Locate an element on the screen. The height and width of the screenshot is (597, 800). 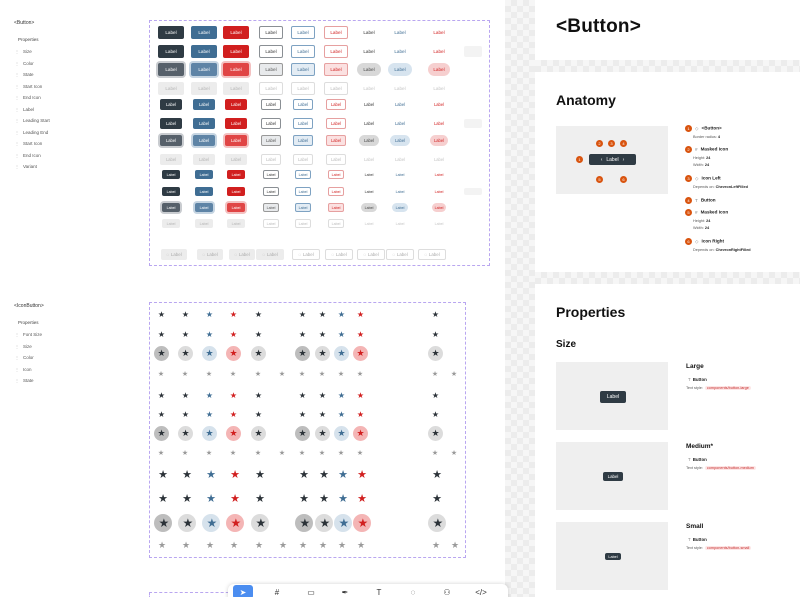
property-row: ⋮ Icon is located at coordinates (23, 369).